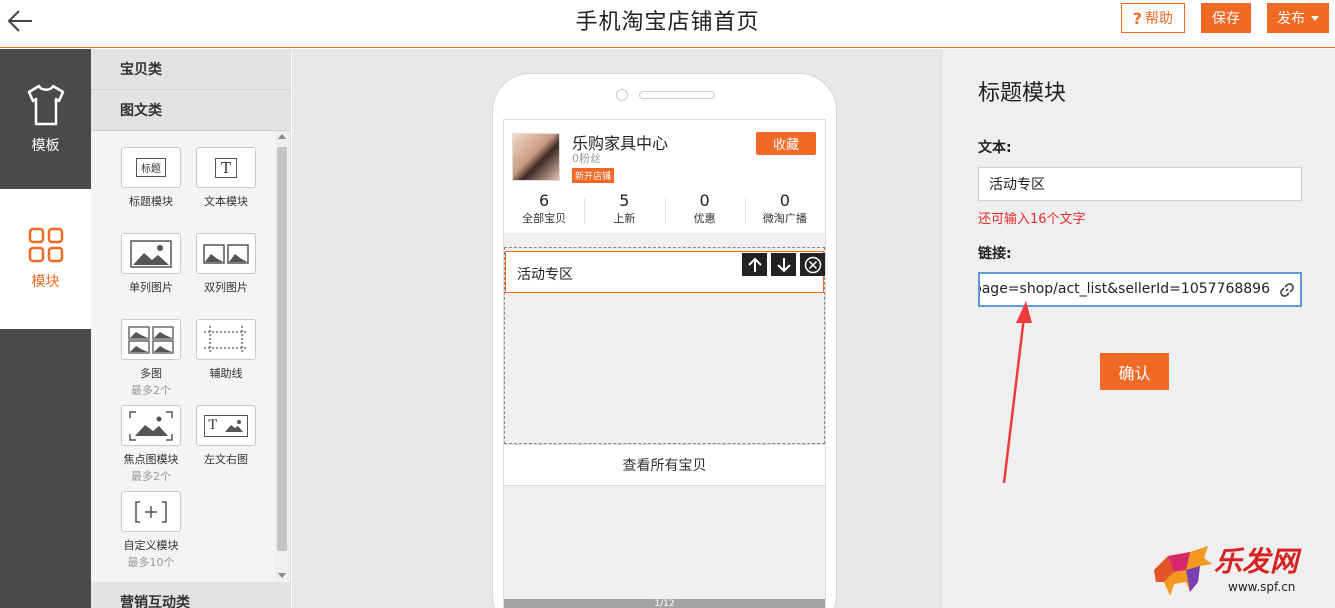  Describe the element at coordinates (1287, 290) in the screenshot. I see `link-chain-icon` at that location.